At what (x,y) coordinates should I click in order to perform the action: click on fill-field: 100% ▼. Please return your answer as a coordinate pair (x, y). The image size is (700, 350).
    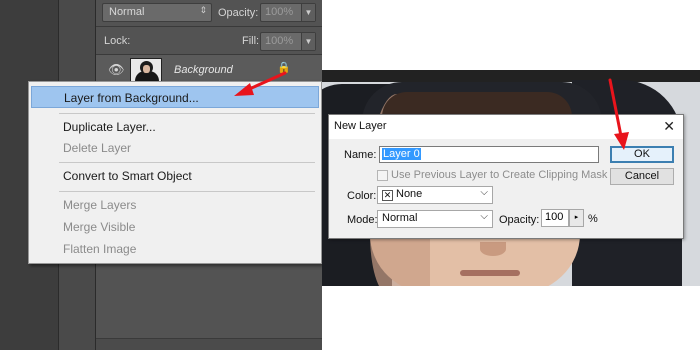
    Looking at the image, I should click on (288, 41).